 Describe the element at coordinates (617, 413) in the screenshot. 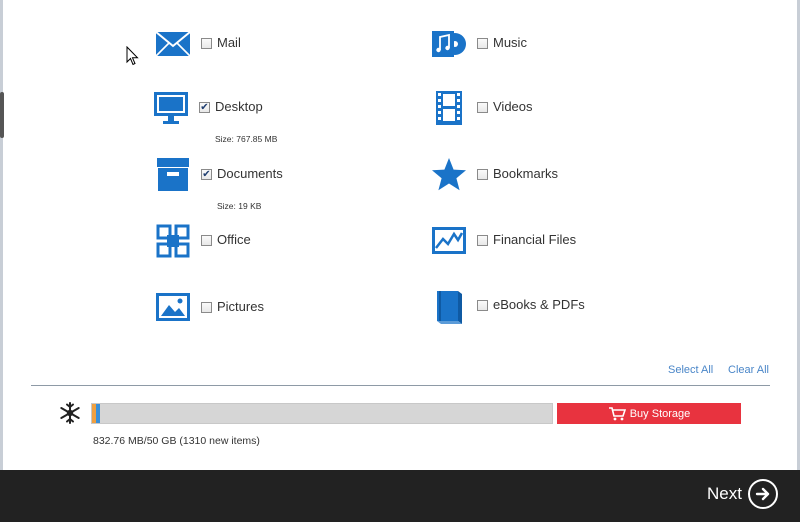

I see `shopping-cart-icon` at that location.